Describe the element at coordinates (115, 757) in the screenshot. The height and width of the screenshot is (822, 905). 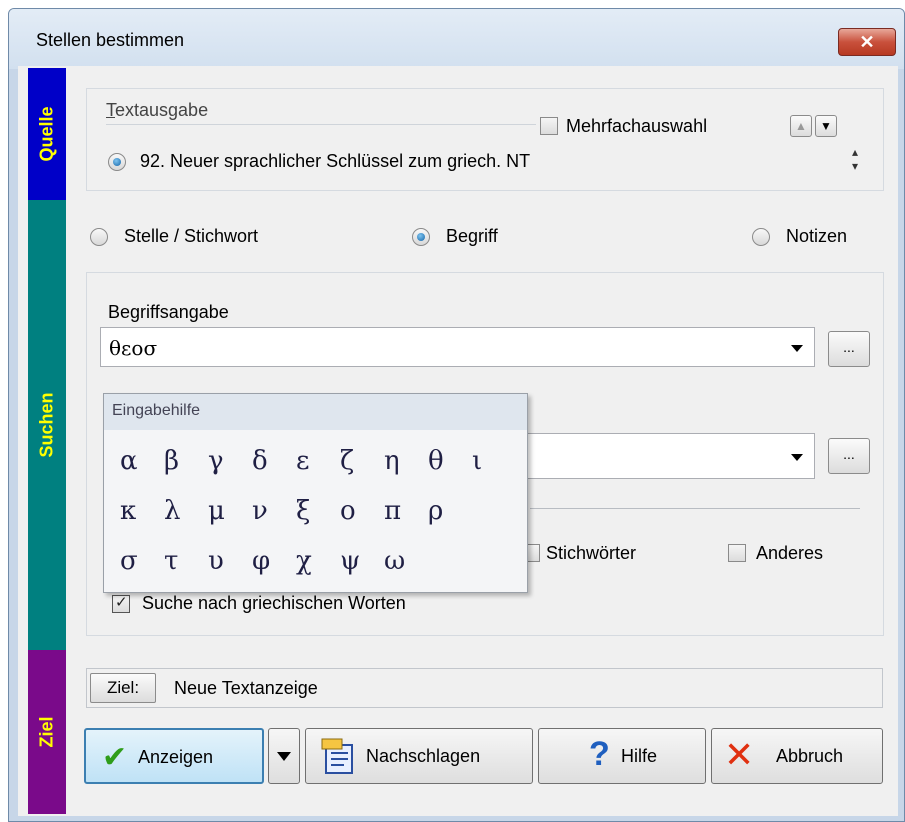
I see `checkmark-icon: ✔` at that location.